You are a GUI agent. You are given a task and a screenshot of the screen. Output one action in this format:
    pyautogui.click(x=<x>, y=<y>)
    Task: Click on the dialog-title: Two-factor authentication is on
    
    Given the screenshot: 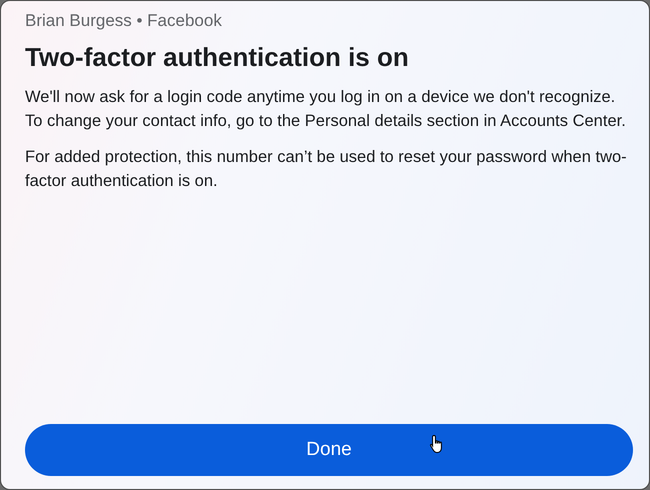 What is the action you would take?
    pyautogui.click(x=217, y=57)
    